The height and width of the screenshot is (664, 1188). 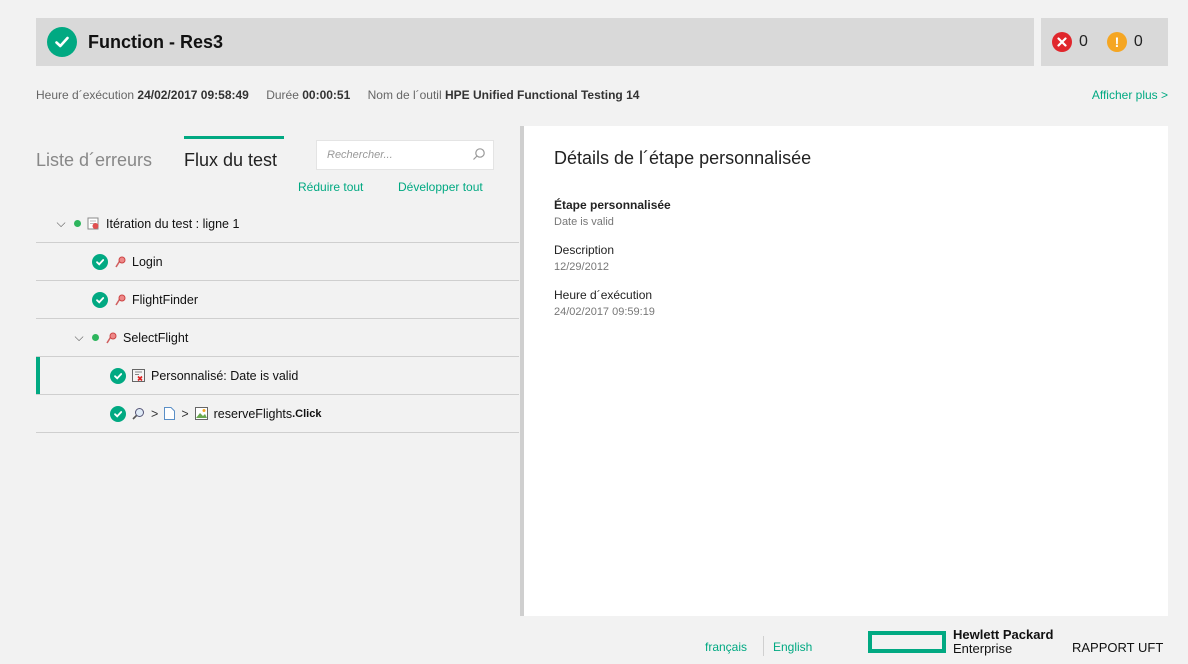 I want to click on tree-item-label: Personnalisé: Date is valid, so click(x=225, y=375).